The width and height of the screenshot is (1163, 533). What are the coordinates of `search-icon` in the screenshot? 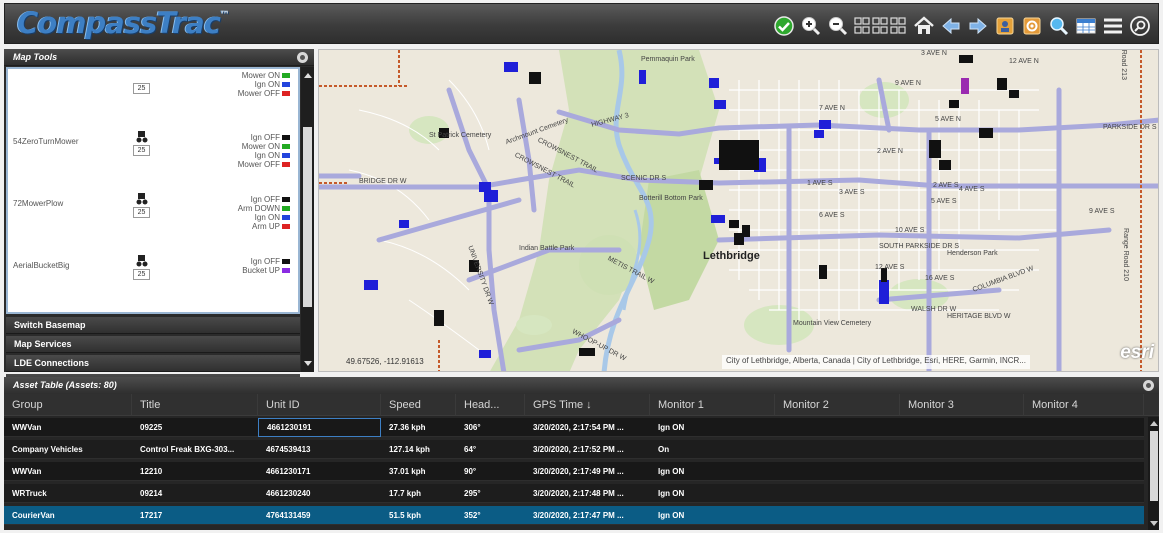 It's located at (1059, 26).